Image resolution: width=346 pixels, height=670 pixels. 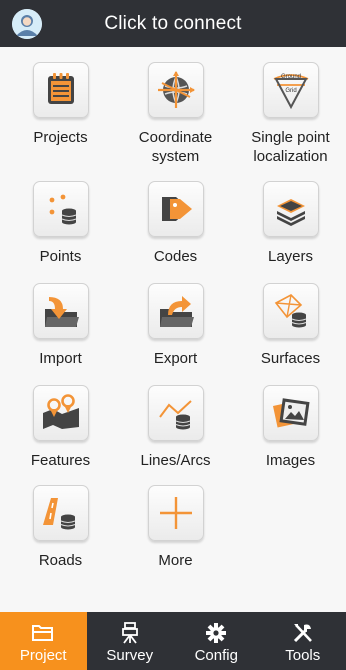 I want to click on tab-survey: Survey, so click(x=130, y=641).